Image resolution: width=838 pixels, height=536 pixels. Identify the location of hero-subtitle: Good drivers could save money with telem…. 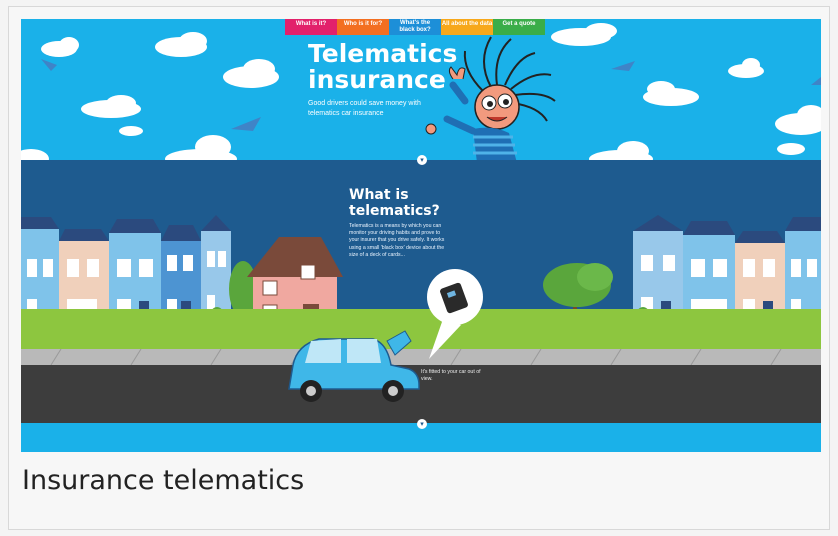
(364, 108).